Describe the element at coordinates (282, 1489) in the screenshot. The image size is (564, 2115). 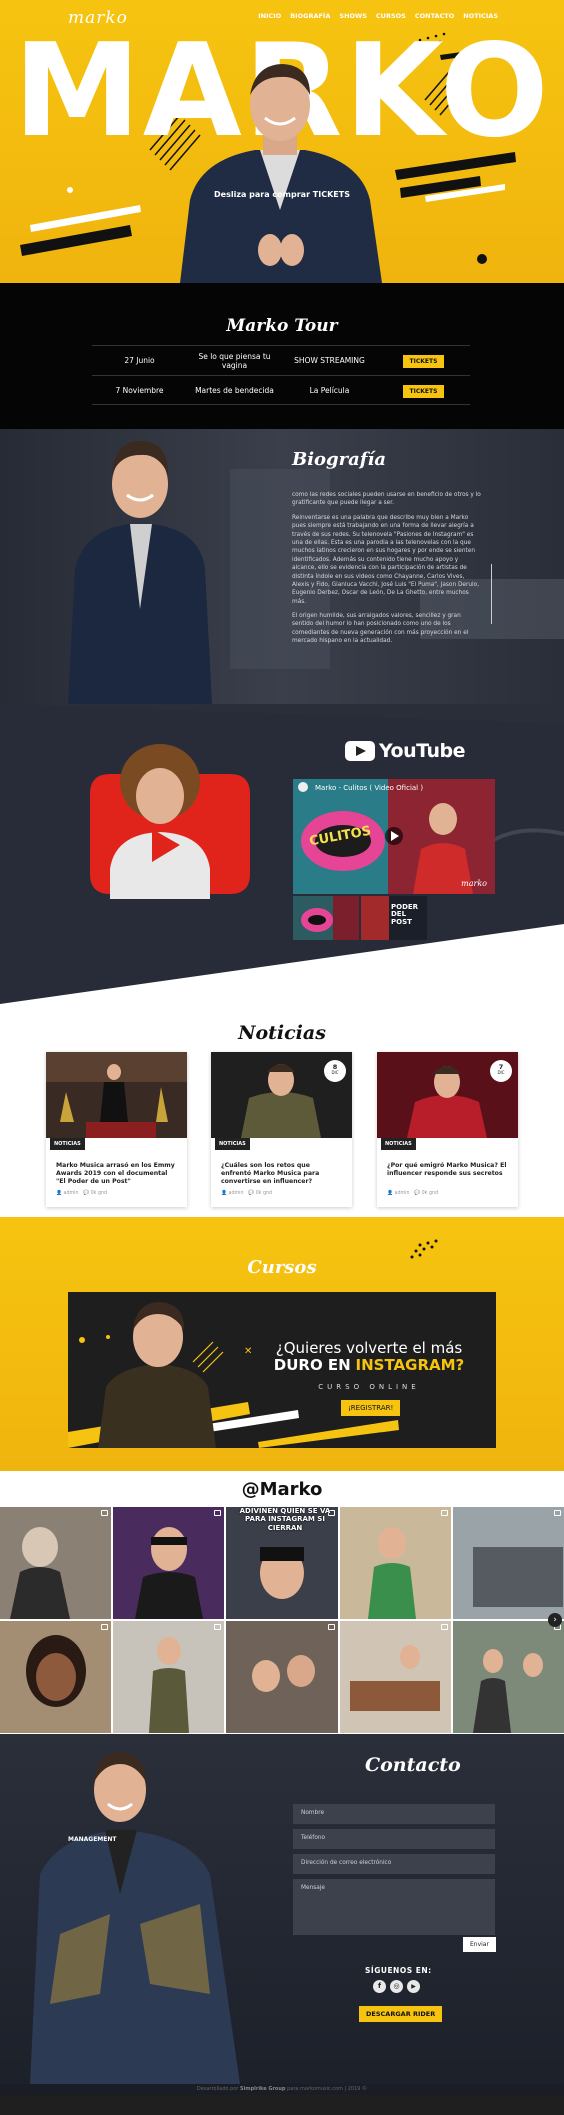
I see `instagram-title: @Marko` at that location.